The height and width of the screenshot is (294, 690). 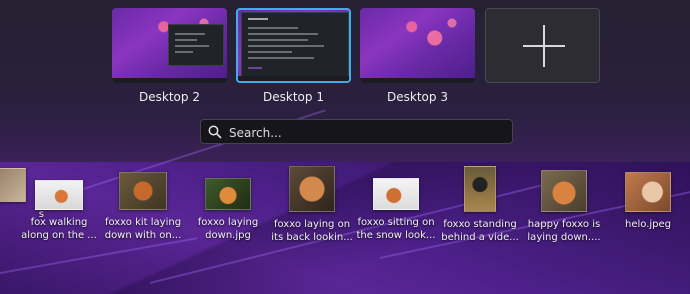 What do you see at coordinates (169, 97) in the screenshot?
I see `desktop-2-label: Desktop 2` at bounding box center [169, 97].